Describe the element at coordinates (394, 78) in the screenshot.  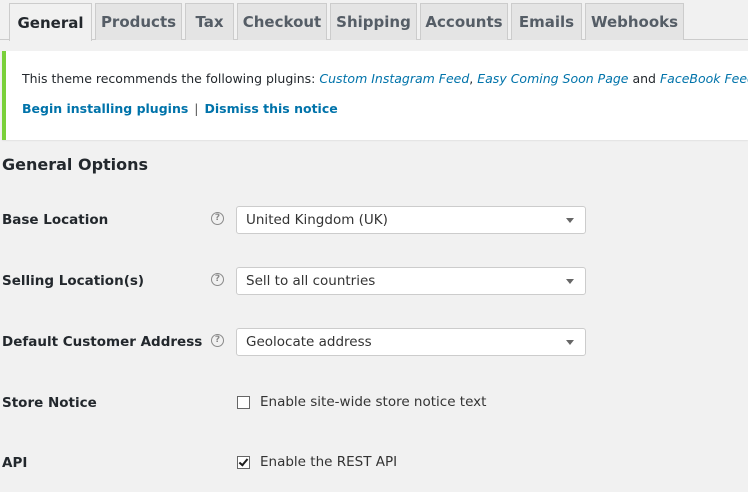
I see `plugin-link-instagram: Custom Instagram Feed` at that location.